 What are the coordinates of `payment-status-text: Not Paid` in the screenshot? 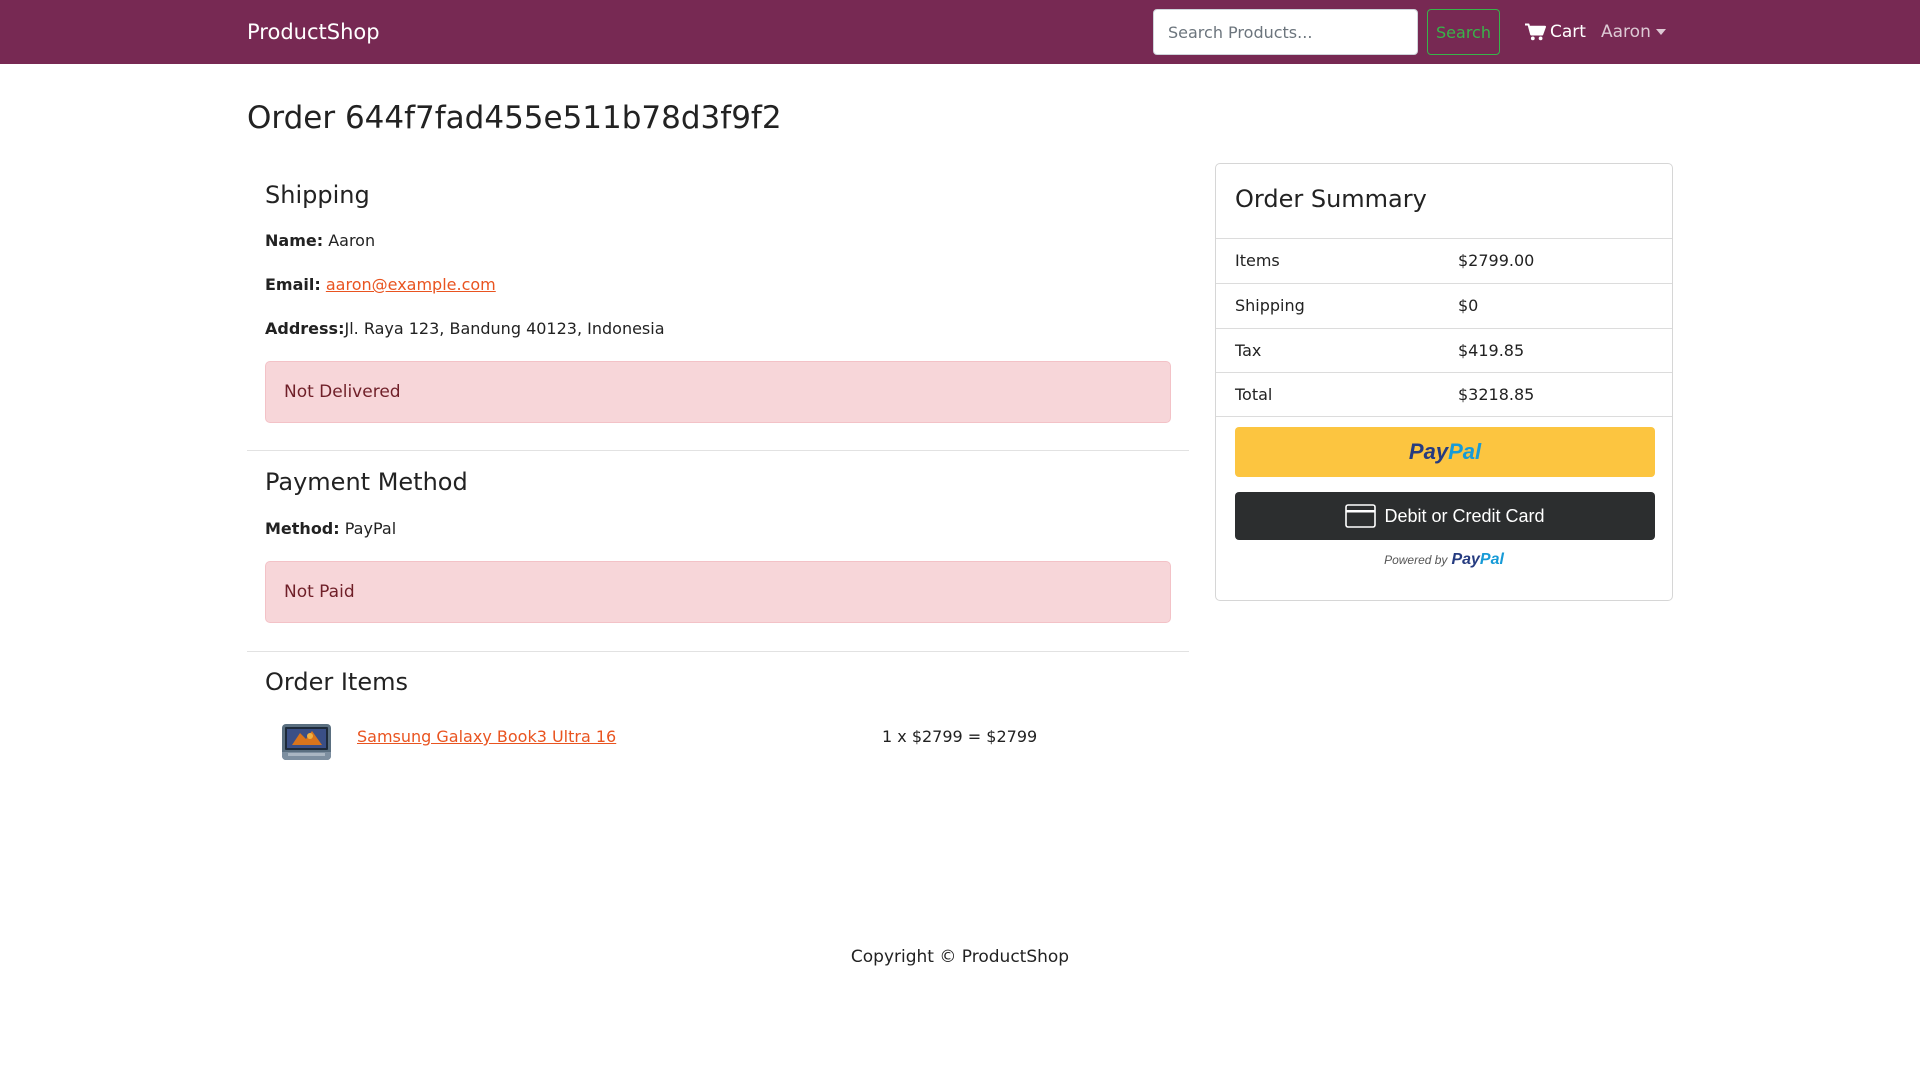 It's located at (319, 592).